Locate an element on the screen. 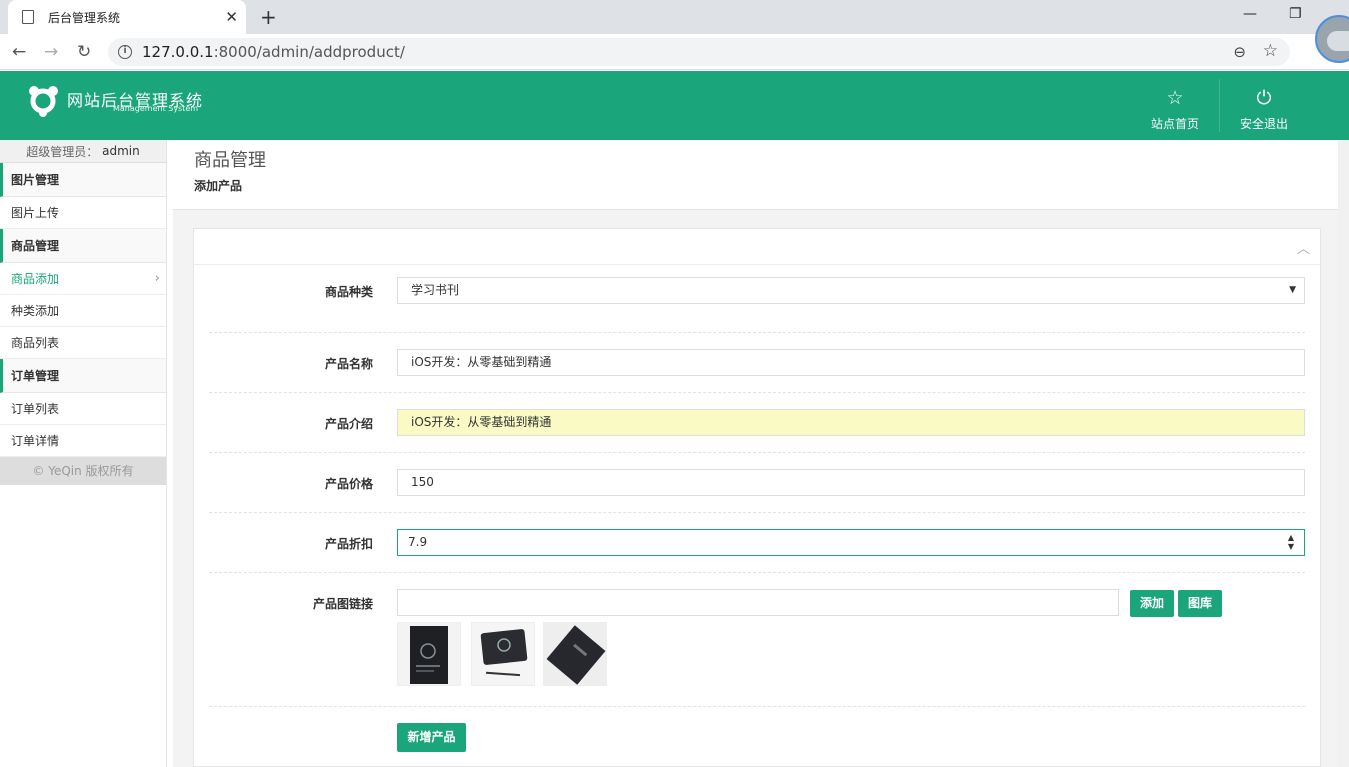  panel-header: ︿ is located at coordinates (757, 247).